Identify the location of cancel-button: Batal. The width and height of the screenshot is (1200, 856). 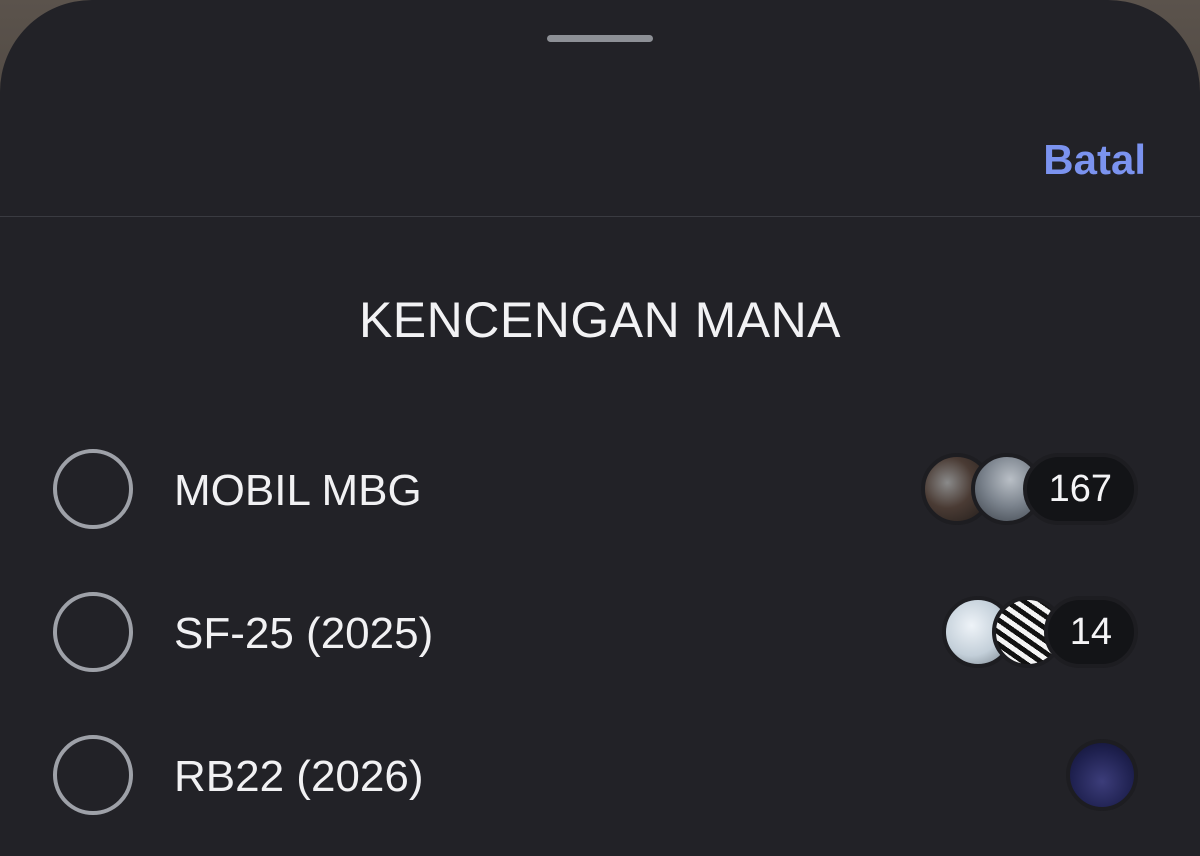
(1094, 160).